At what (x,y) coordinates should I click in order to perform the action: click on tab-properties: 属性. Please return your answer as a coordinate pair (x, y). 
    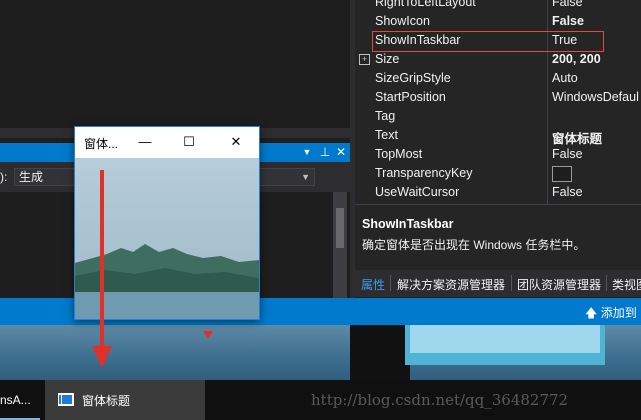
    Looking at the image, I should click on (373, 284).